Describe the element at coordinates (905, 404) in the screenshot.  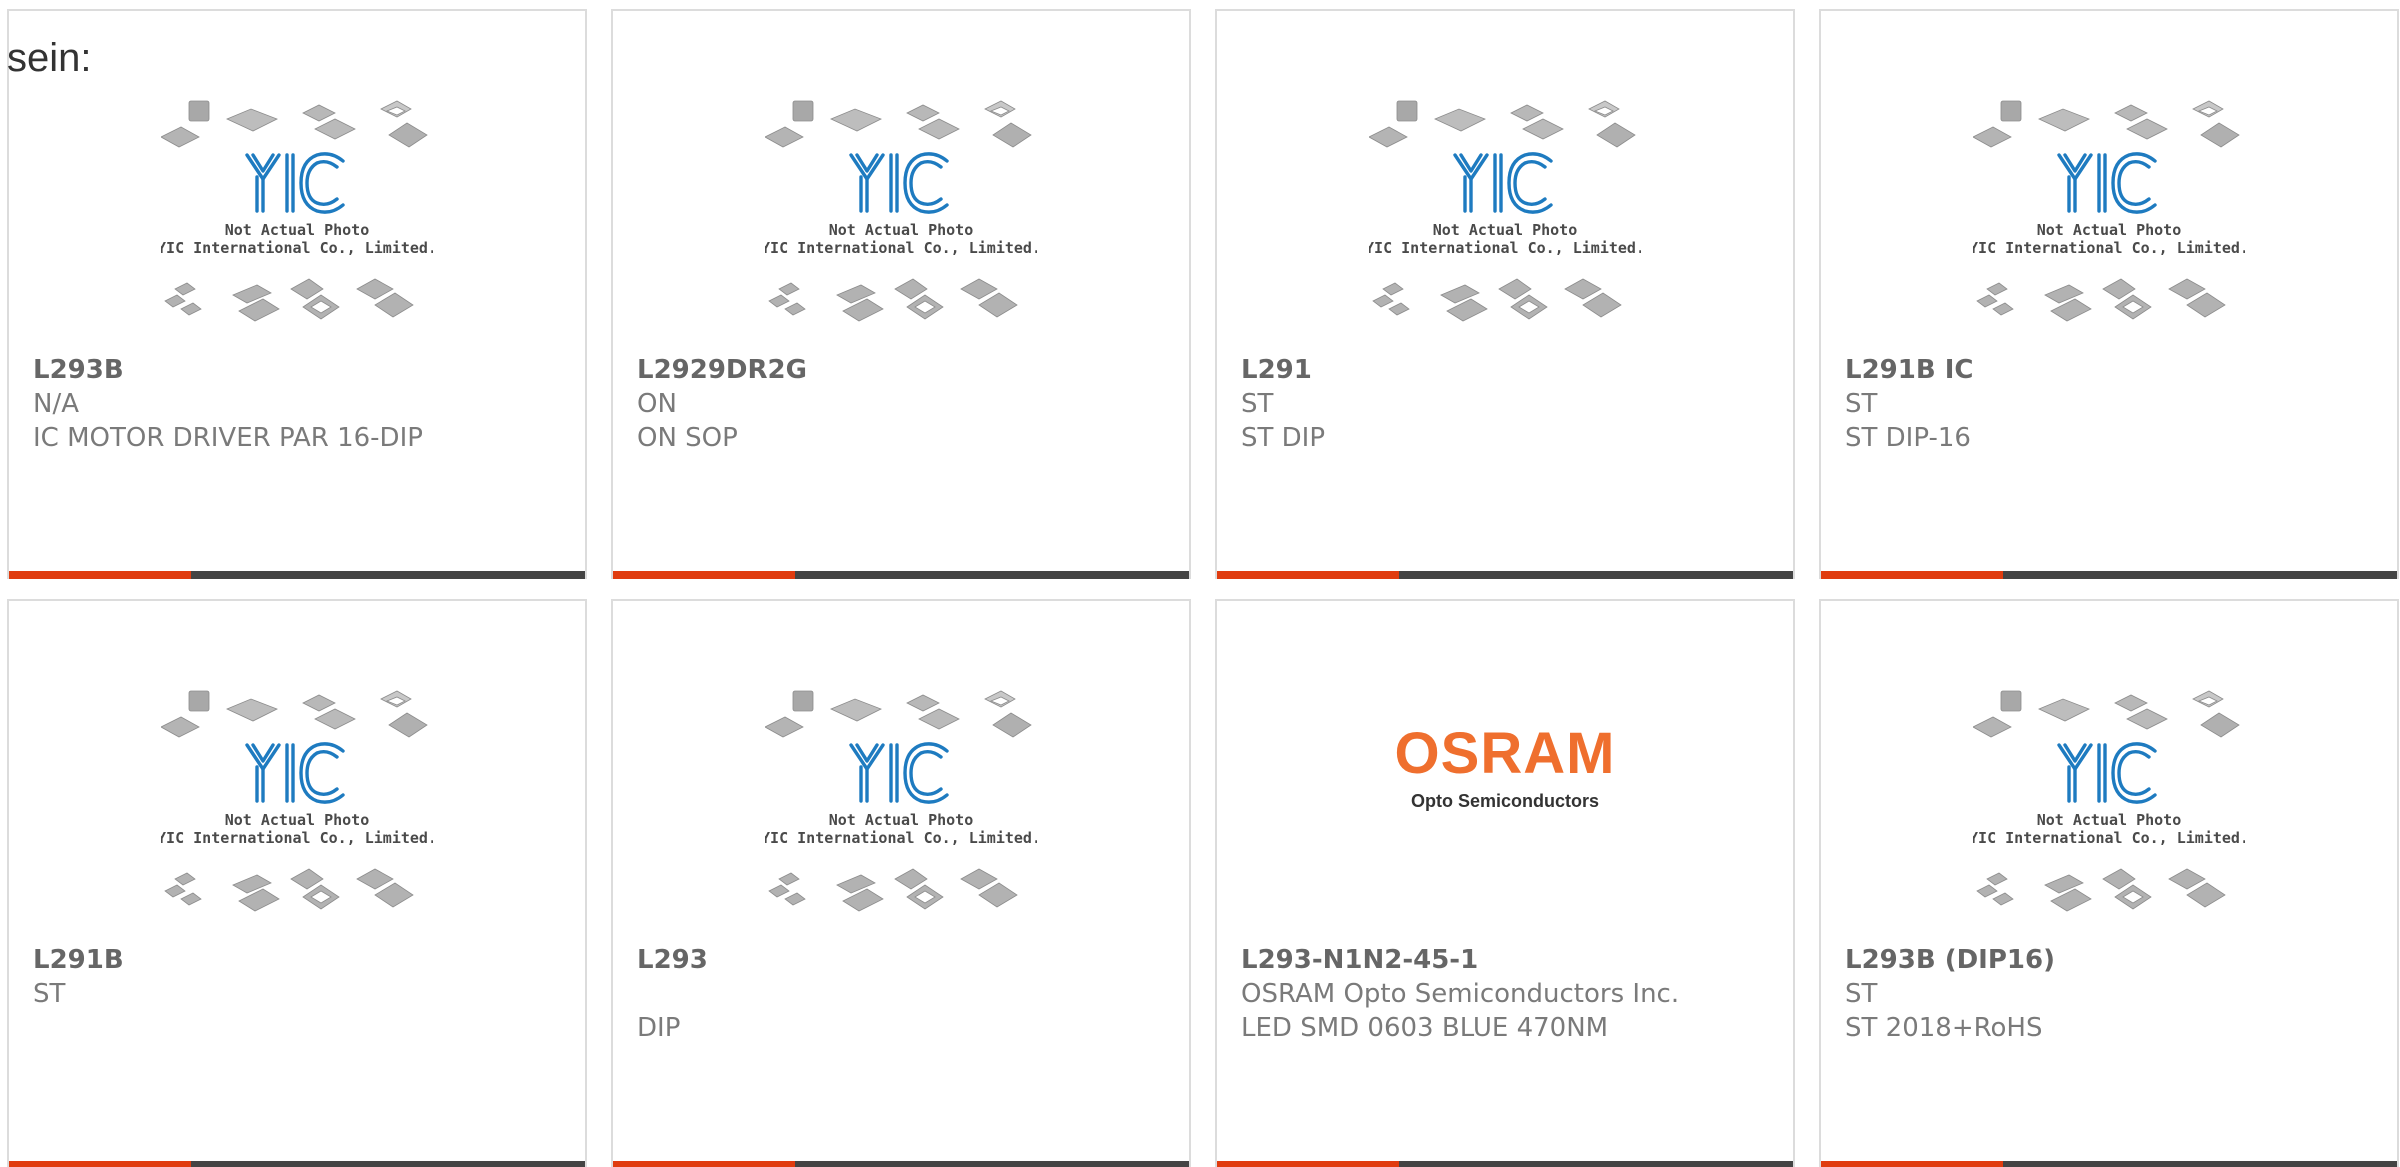
I see `product-info: L2929DR2G ON ON SOP` at that location.